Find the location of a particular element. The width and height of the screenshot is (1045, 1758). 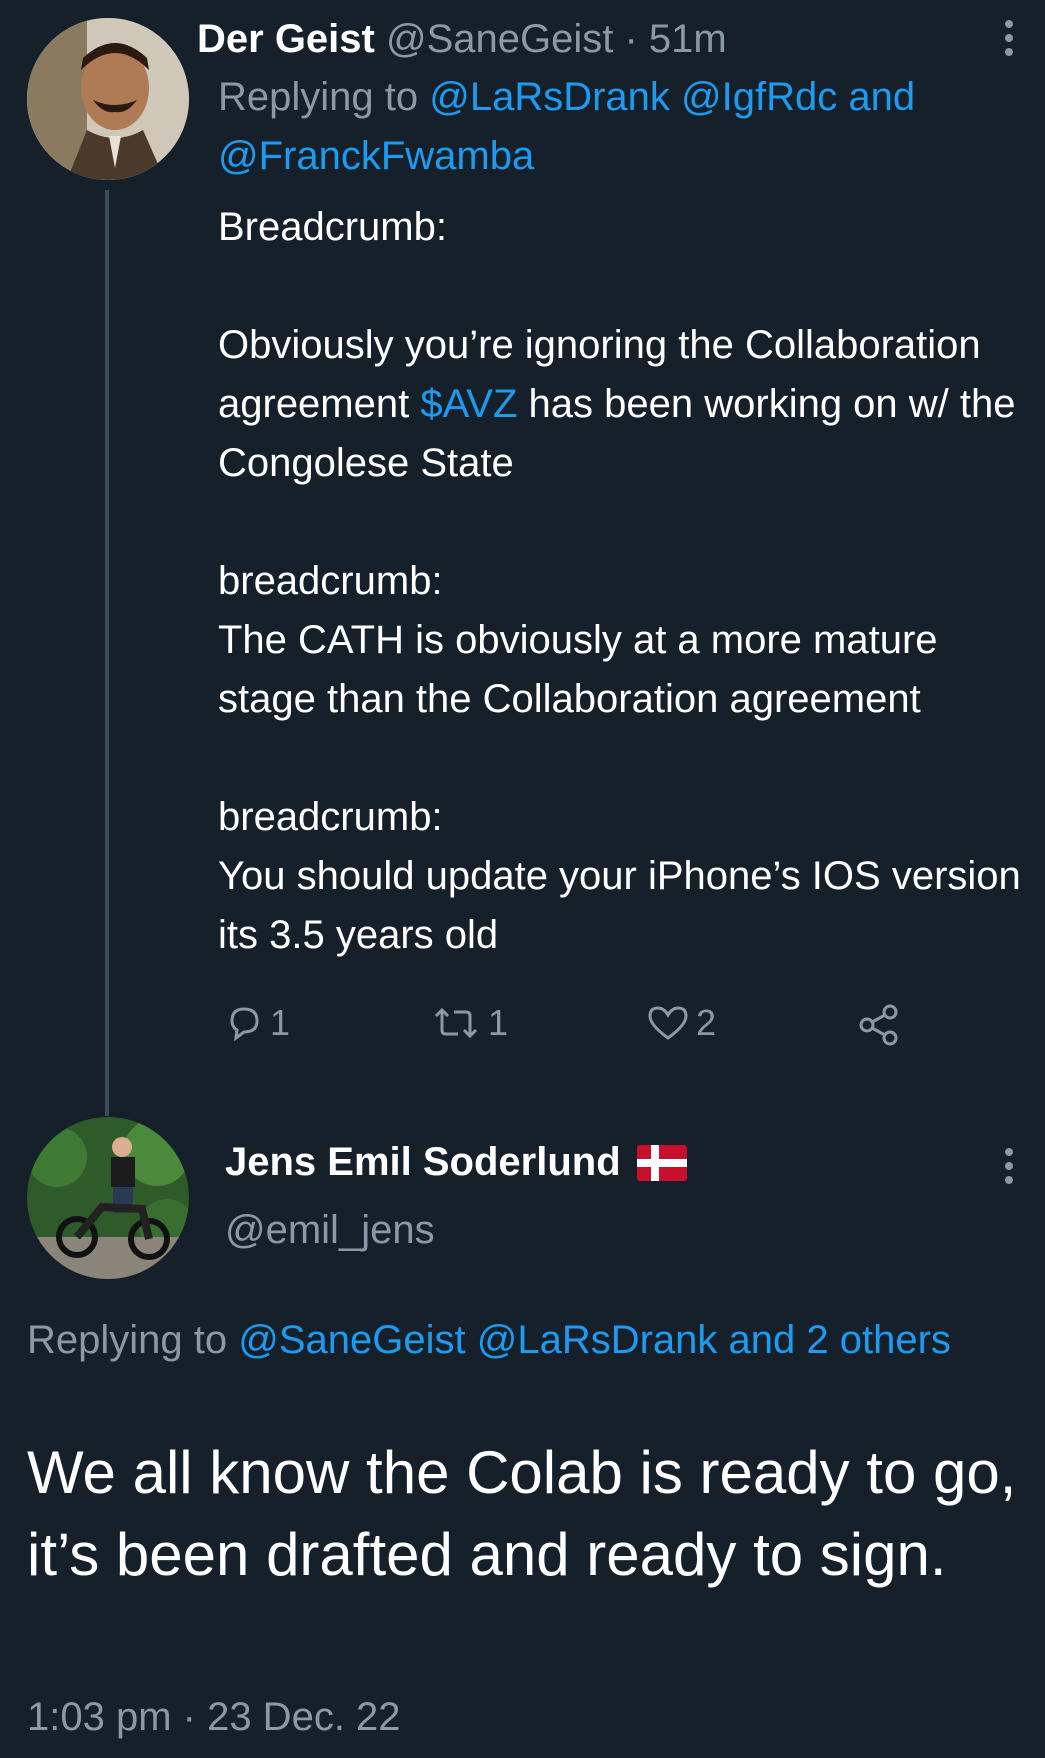

like-button: 2 is located at coordinates (681, 1023).